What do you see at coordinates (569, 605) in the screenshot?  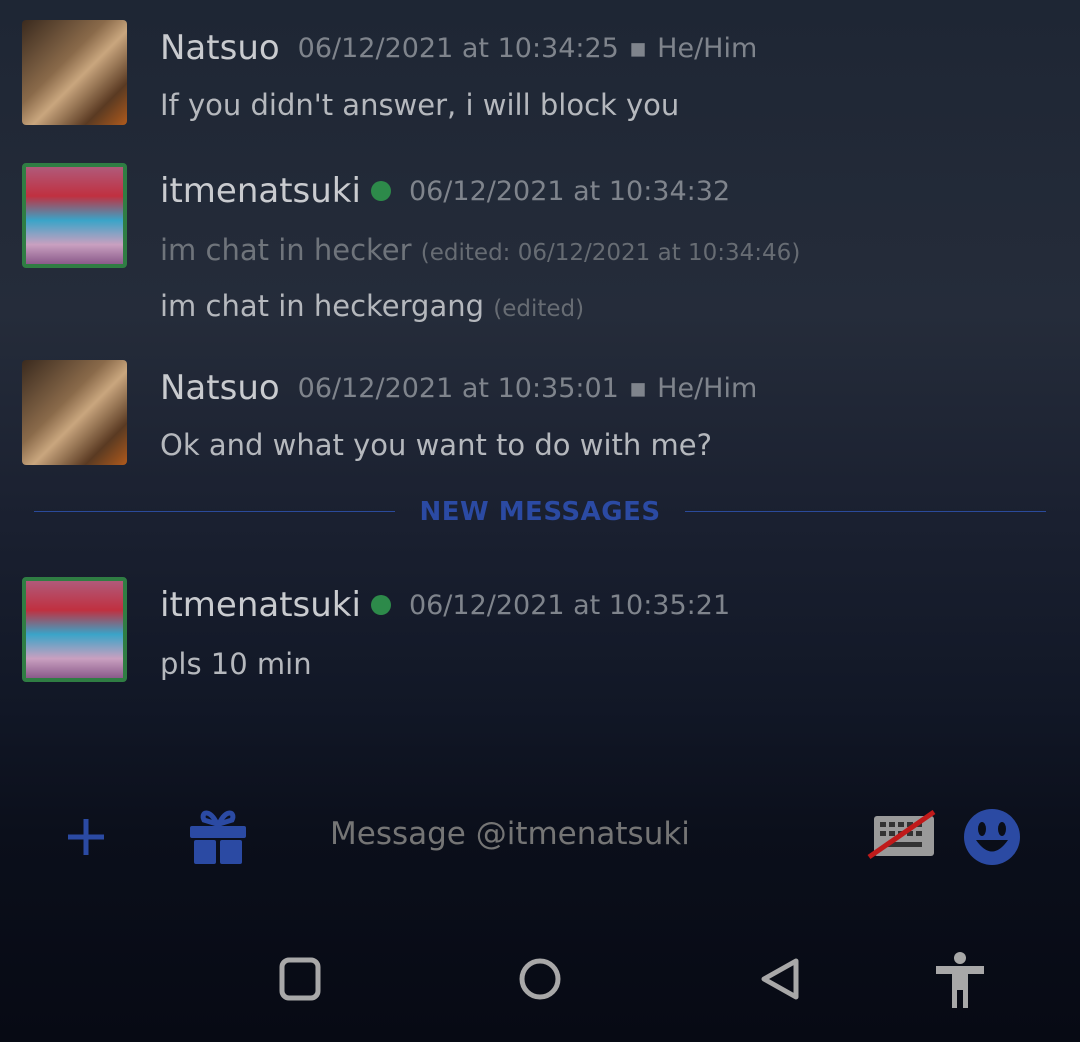 I see `timestamp: 06/12/2021 at 10:35:21` at bounding box center [569, 605].